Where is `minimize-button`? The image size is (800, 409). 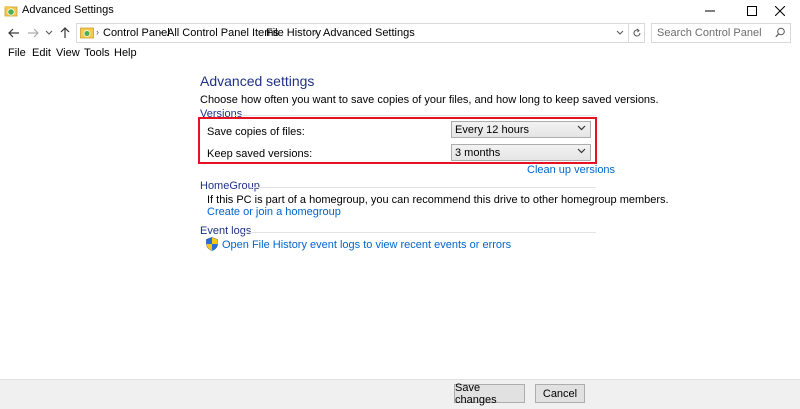 minimize-button is located at coordinates (710, 11).